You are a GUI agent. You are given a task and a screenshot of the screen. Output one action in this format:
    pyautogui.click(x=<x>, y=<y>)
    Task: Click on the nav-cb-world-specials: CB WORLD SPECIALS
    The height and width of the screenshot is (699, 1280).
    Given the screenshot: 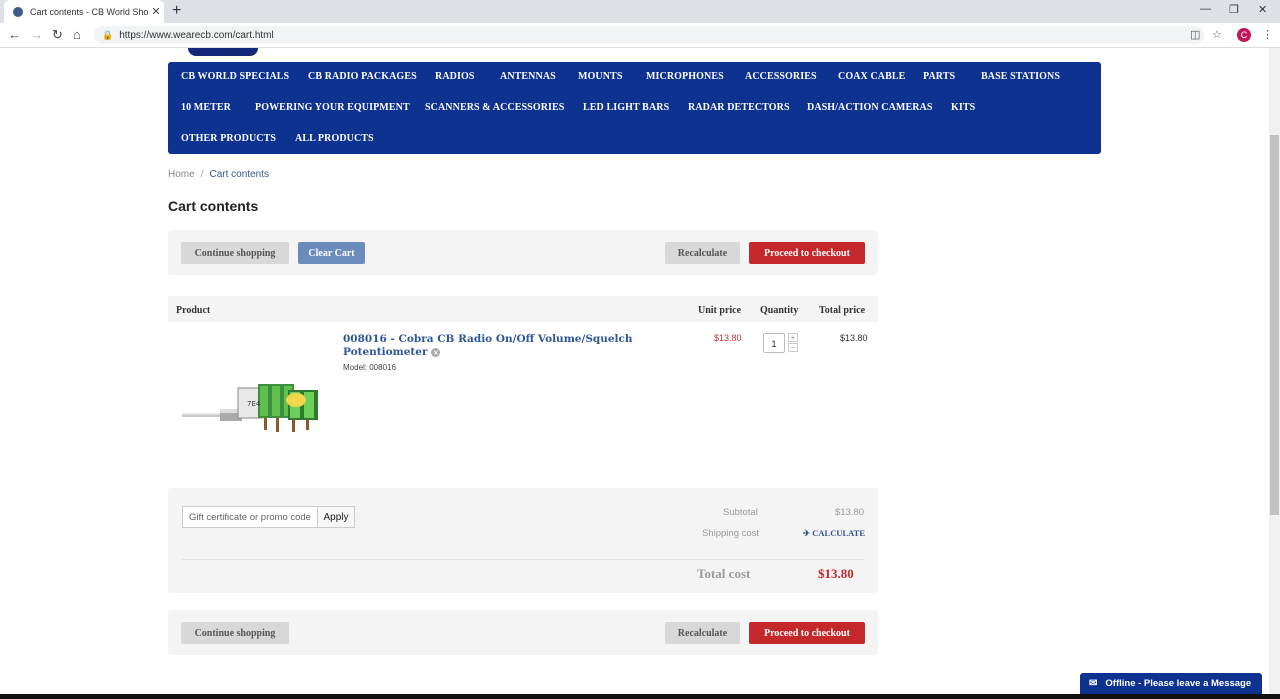 What is the action you would take?
    pyautogui.click(x=235, y=76)
    